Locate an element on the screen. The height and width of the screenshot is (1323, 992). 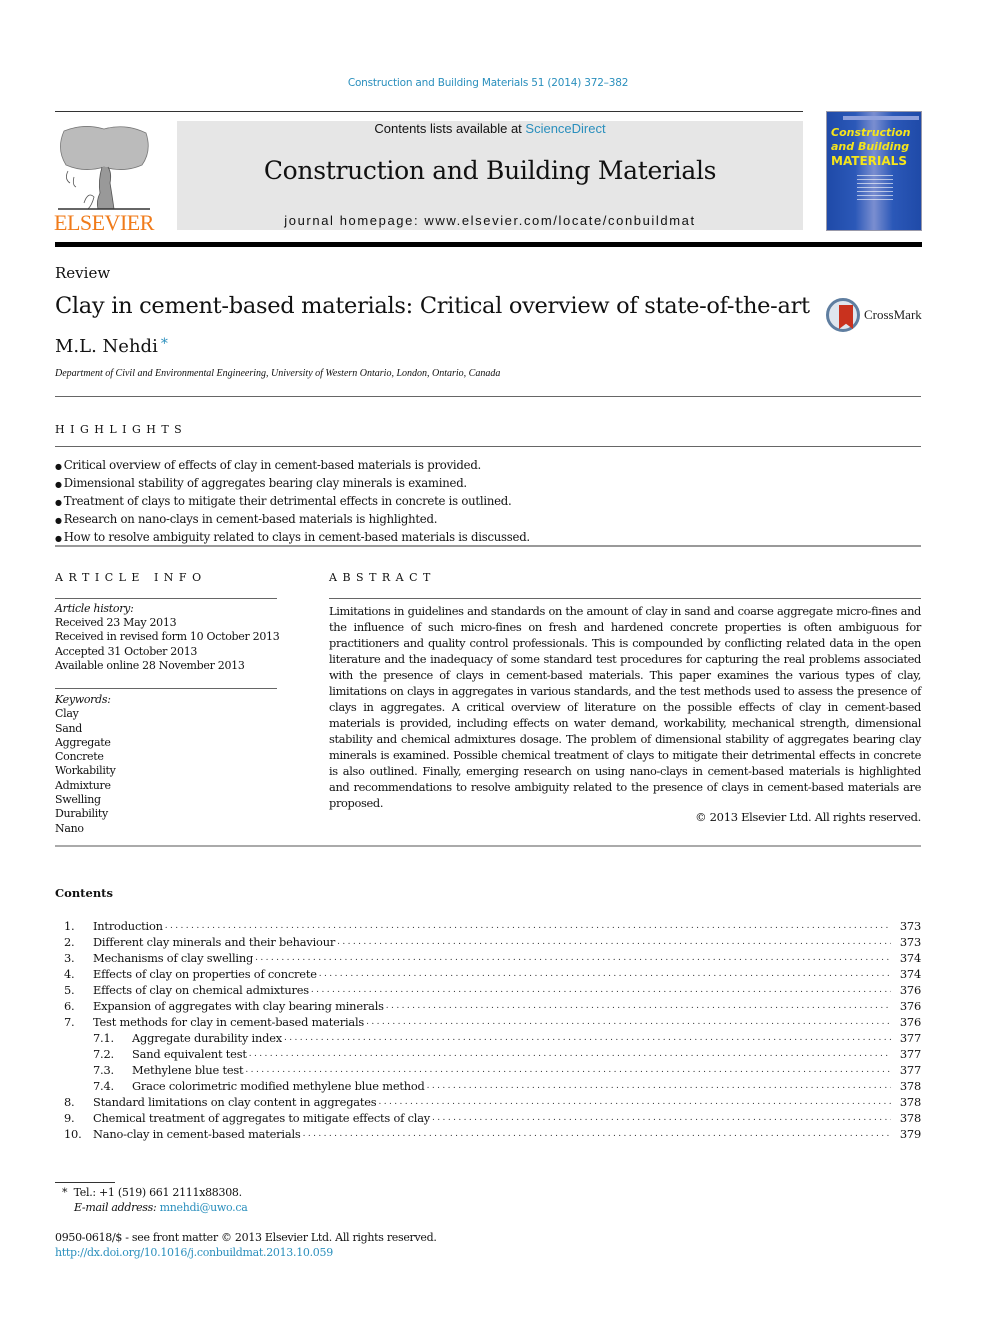
history-online: Available online 28 November 2013 is located at coordinates (150, 665).